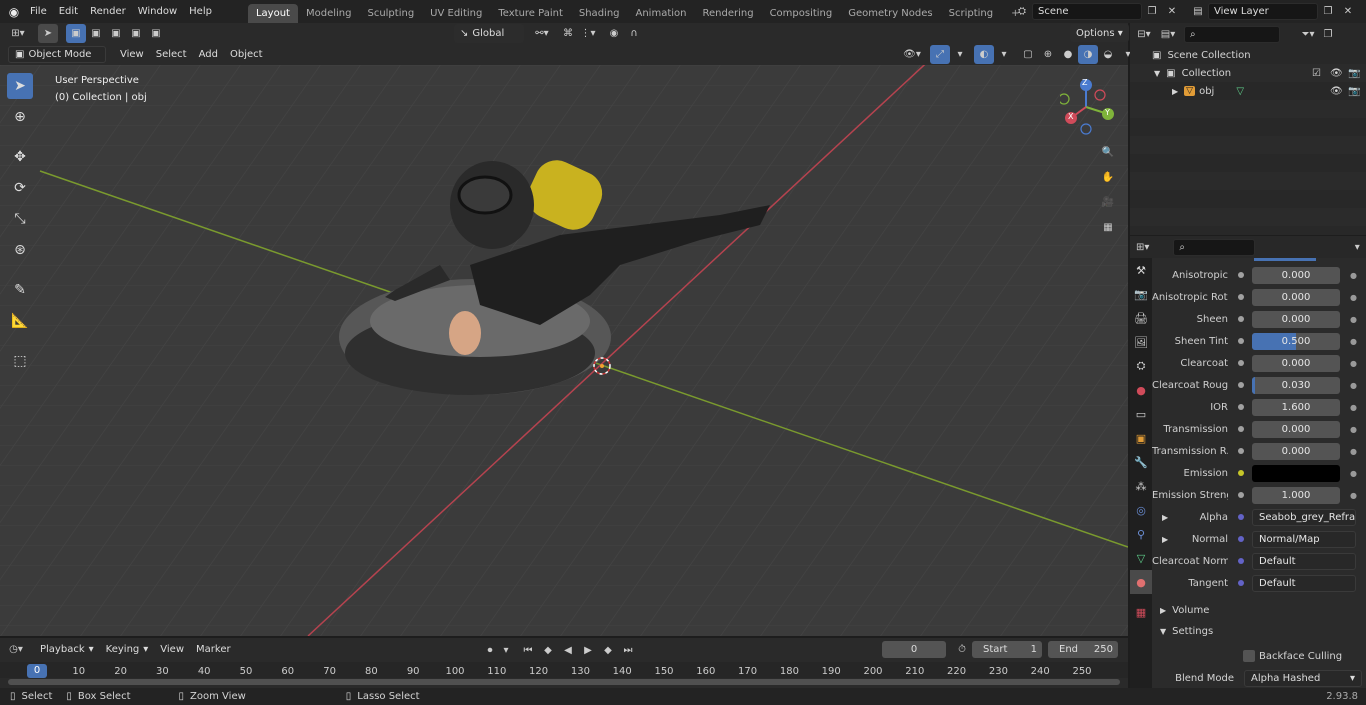  What do you see at coordinates (1141, 414) in the screenshot?
I see `collection-tab-icon: ▭` at bounding box center [1141, 414].